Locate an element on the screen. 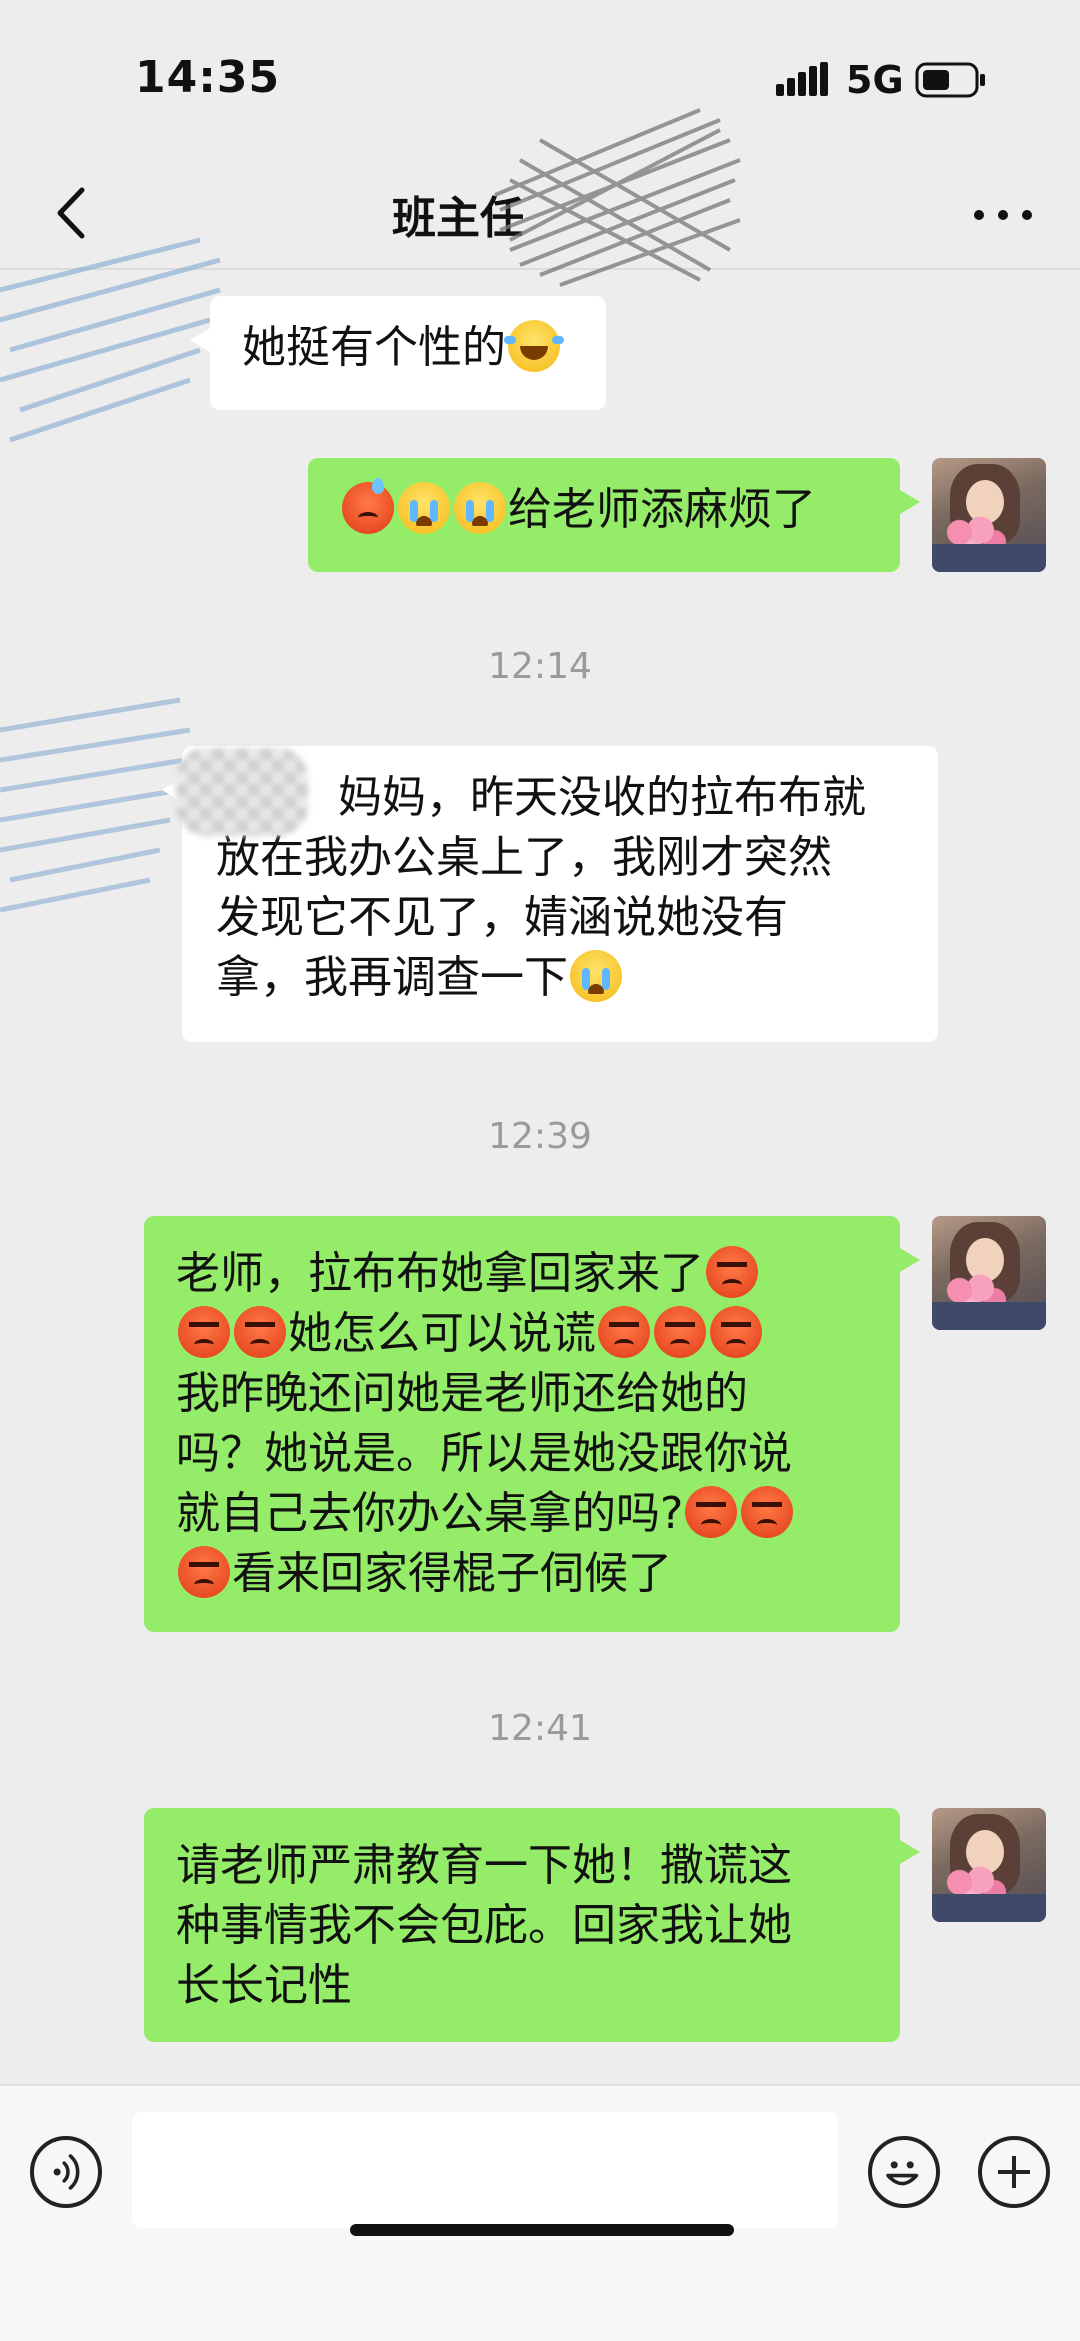 The height and width of the screenshot is (2341, 1080). smiley-icon is located at coordinates (904, 2172).